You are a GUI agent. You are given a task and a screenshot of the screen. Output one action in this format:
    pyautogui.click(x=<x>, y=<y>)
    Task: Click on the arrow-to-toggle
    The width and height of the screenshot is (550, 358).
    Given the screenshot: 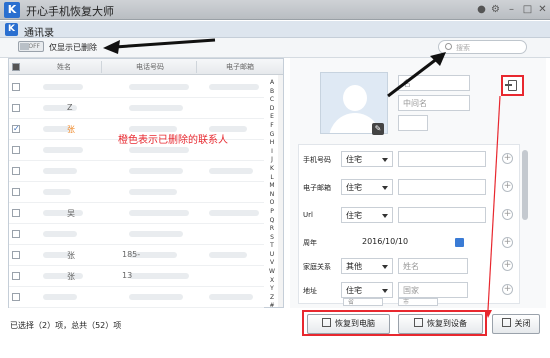 What is the action you would take?
    pyautogui.click(x=165, y=43)
    